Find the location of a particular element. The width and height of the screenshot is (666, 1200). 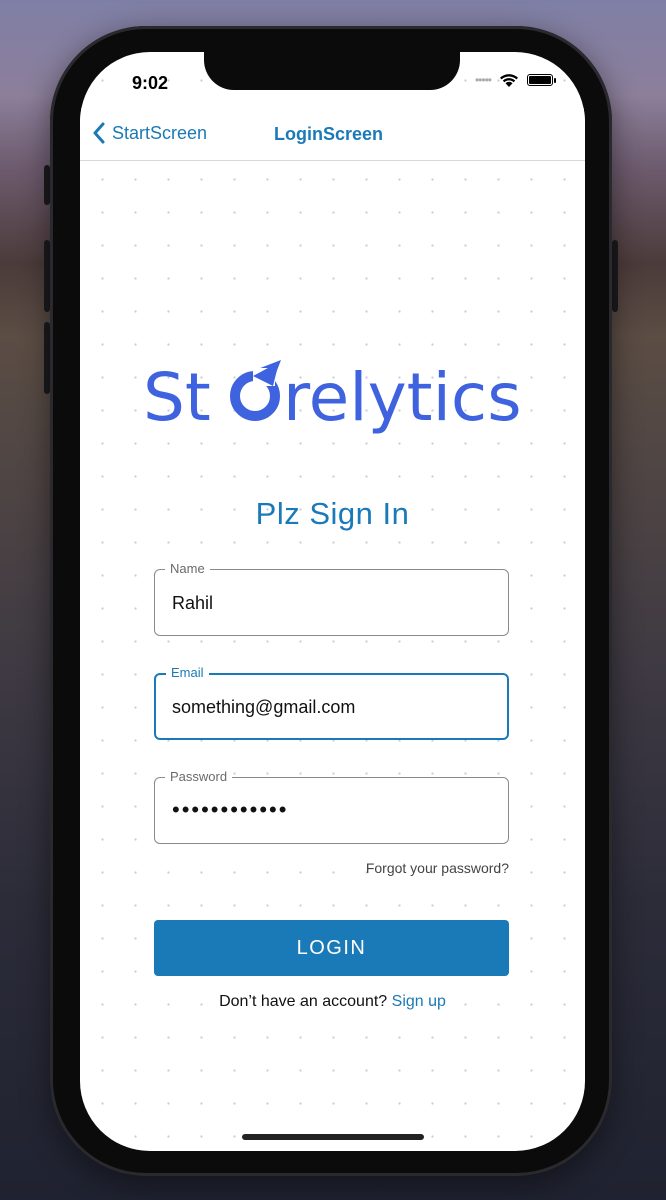

page-heading: Plz Sign In is located at coordinates (332, 513).